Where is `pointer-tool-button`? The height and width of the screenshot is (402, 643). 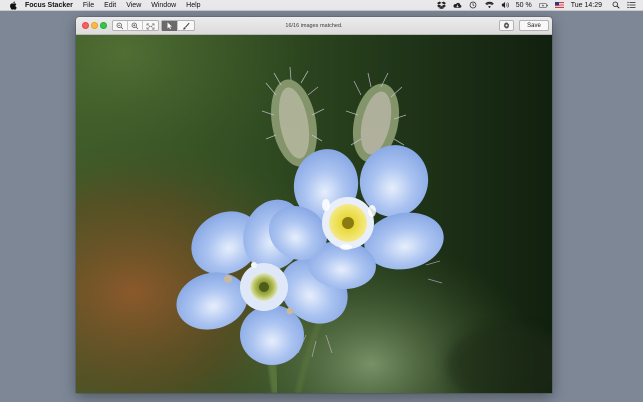
pointer-tool-button is located at coordinates (170, 26).